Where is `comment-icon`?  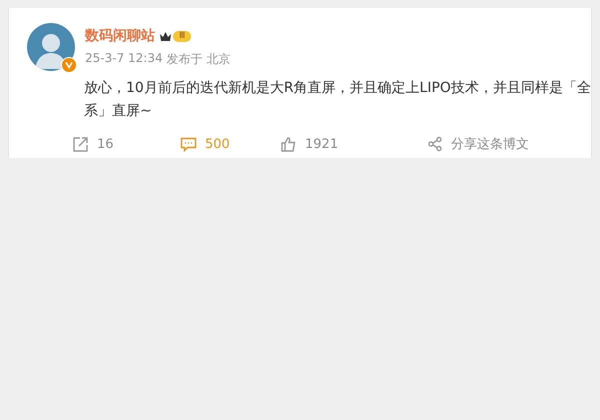 comment-icon is located at coordinates (188, 144).